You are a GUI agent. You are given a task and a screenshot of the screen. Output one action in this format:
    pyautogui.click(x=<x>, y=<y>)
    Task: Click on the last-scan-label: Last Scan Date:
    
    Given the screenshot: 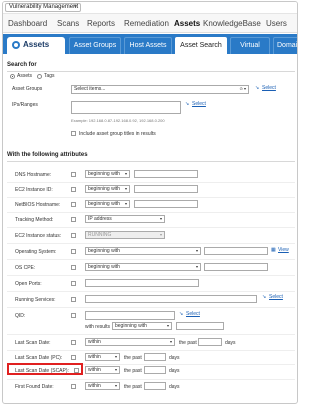 What is the action you would take?
    pyautogui.click(x=33, y=343)
    